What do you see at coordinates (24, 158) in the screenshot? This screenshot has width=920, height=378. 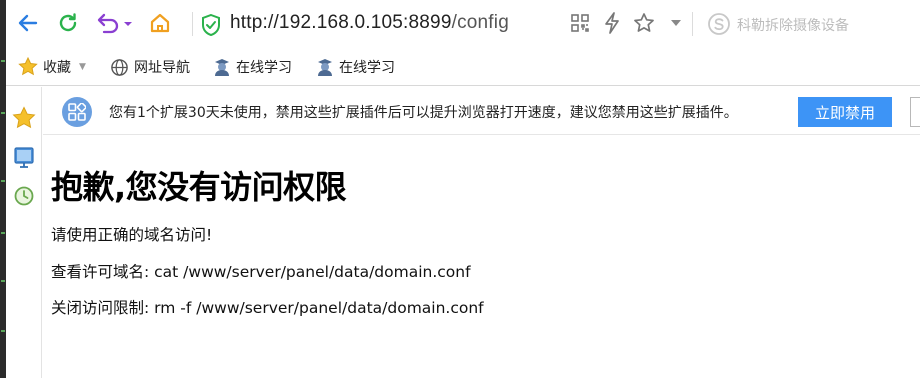 I see `monitor-icon` at bounding box center [24, 158].